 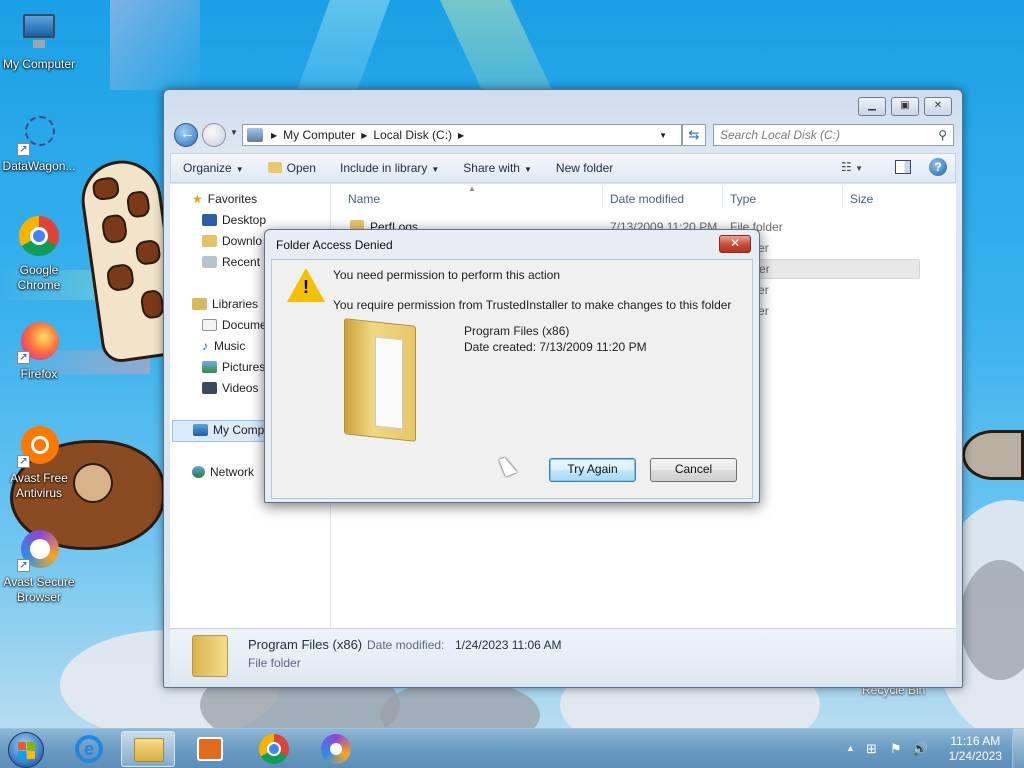 I want to click on search-icon: ⚲, so click(x=942, y=135).